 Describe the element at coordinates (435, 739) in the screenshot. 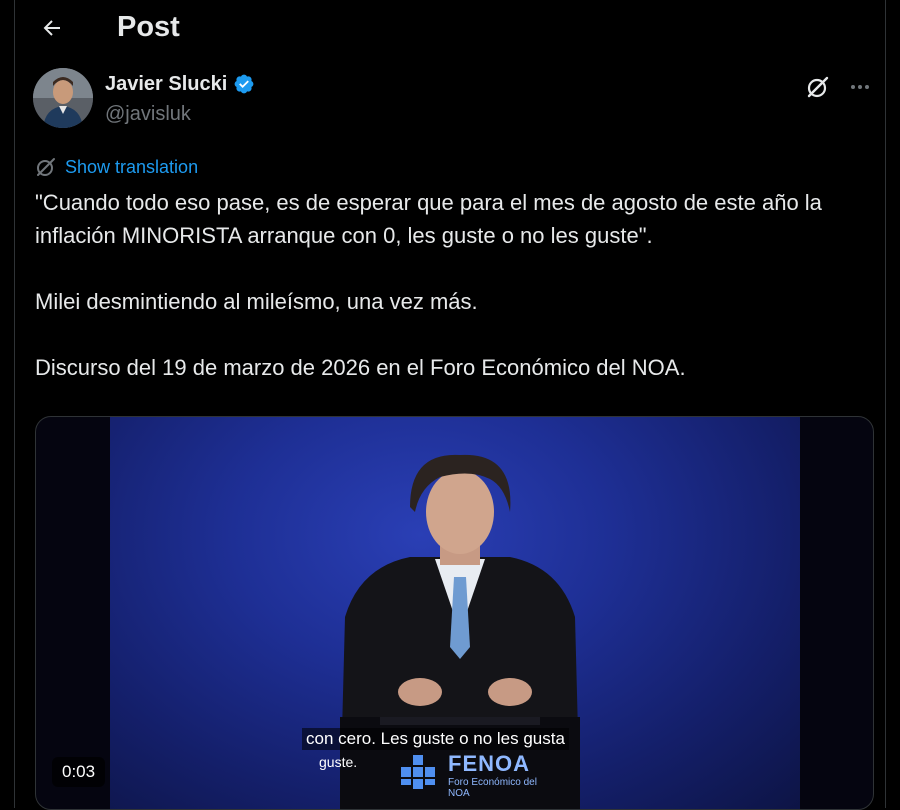

I see `video-caption: con cero. Les guste o no les gusta` at that location.